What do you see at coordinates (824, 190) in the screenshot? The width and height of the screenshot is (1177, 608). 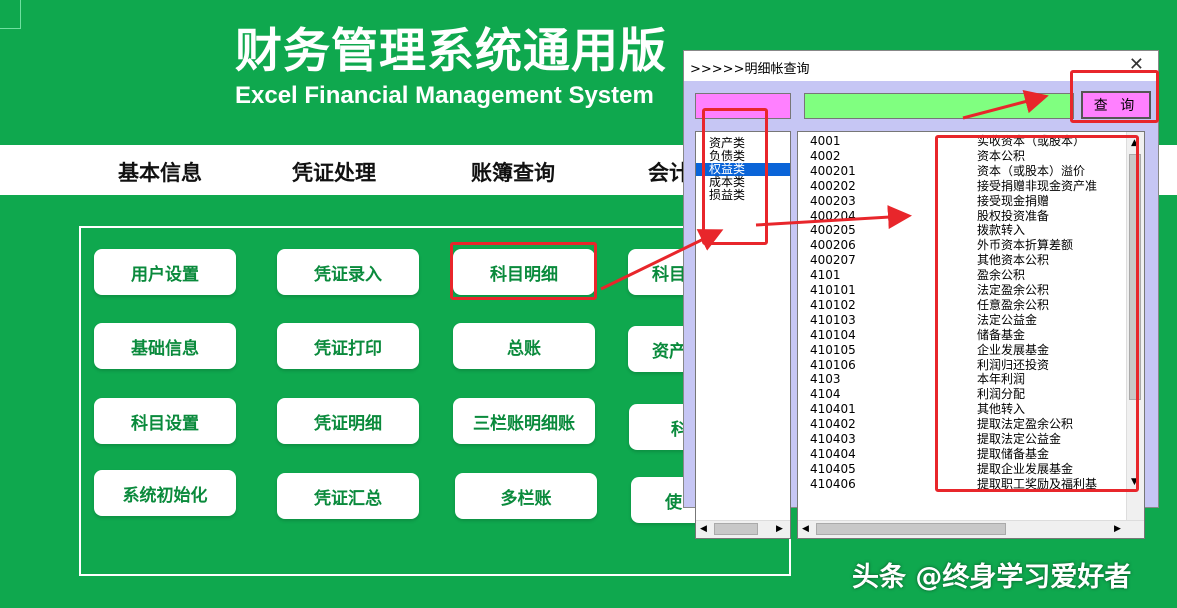 I see `annotation-arrows` at bounding box center [824, 190].